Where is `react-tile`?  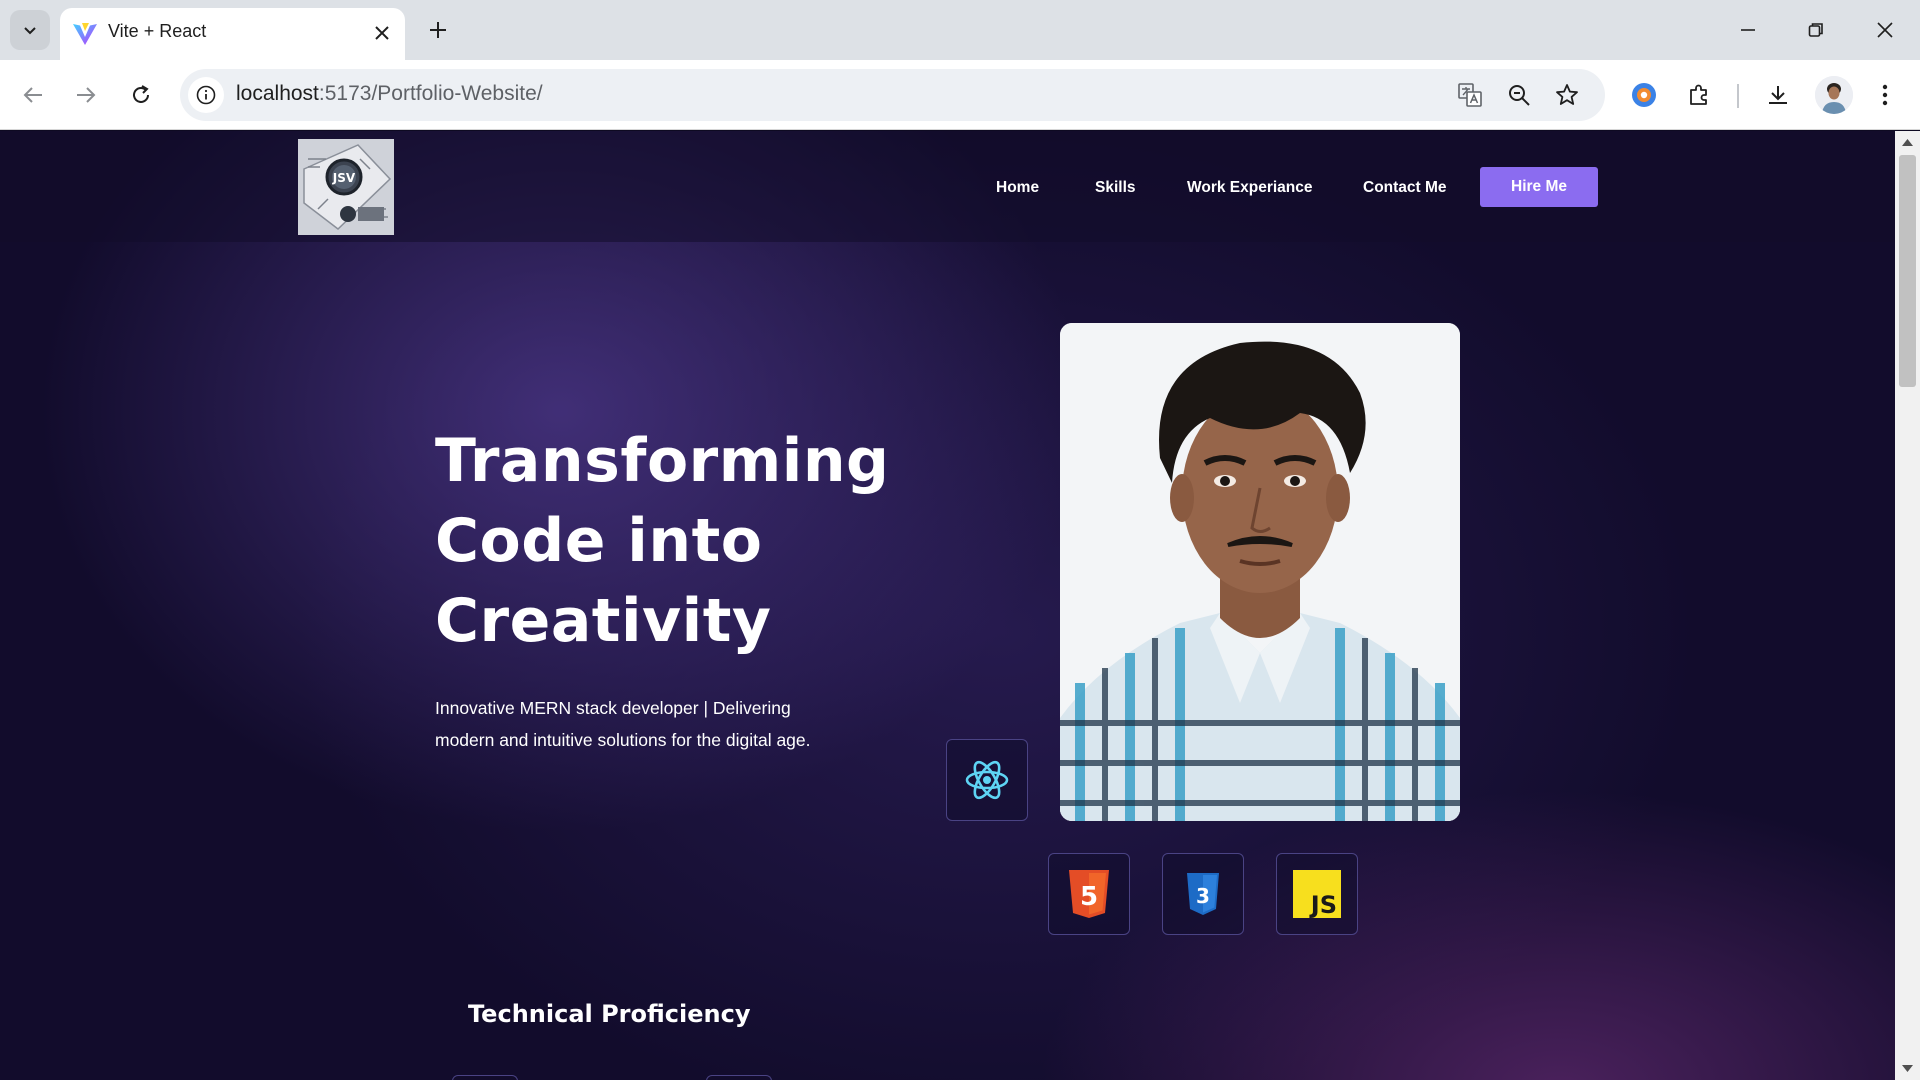
react-tile is located at coordinates (987, 780).